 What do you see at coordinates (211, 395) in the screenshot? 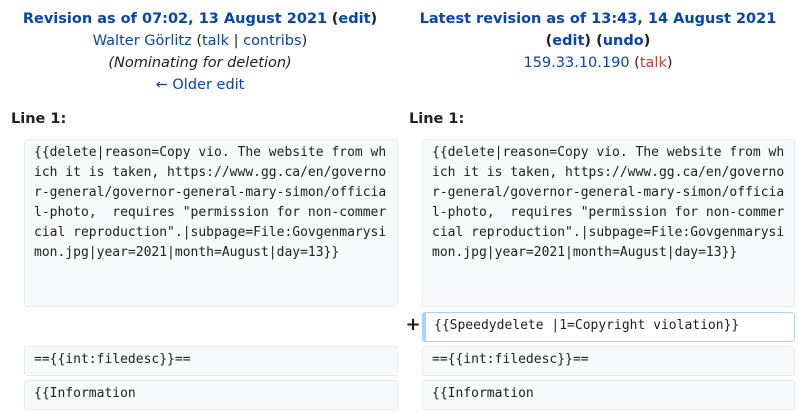
I see `diff-context-left-3: {{Information` at bounding box center [211, 395].